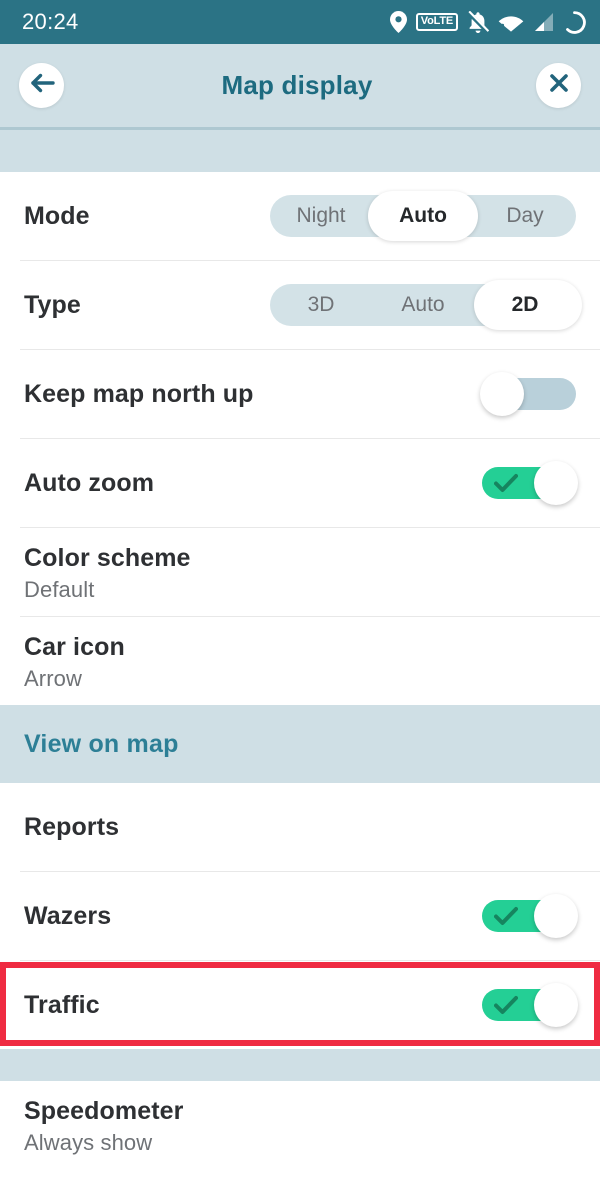 The image size is (600, 1178). I want to click on speedometer-value: Always show, so click(88, 1142).